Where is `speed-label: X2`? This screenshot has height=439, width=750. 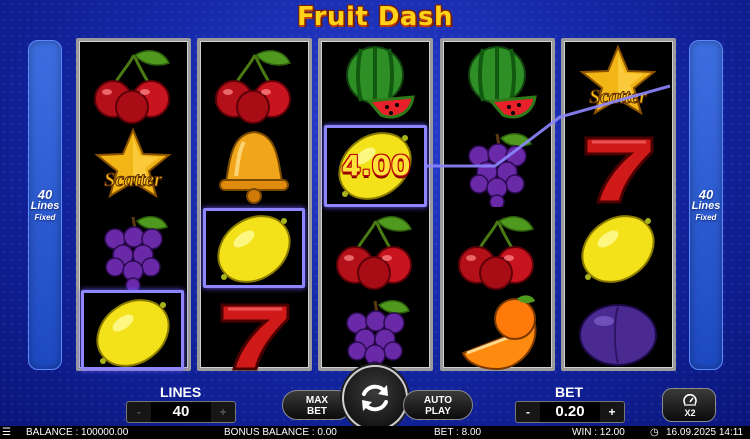 speed-label: X2 is located at coordinates (690, 413).